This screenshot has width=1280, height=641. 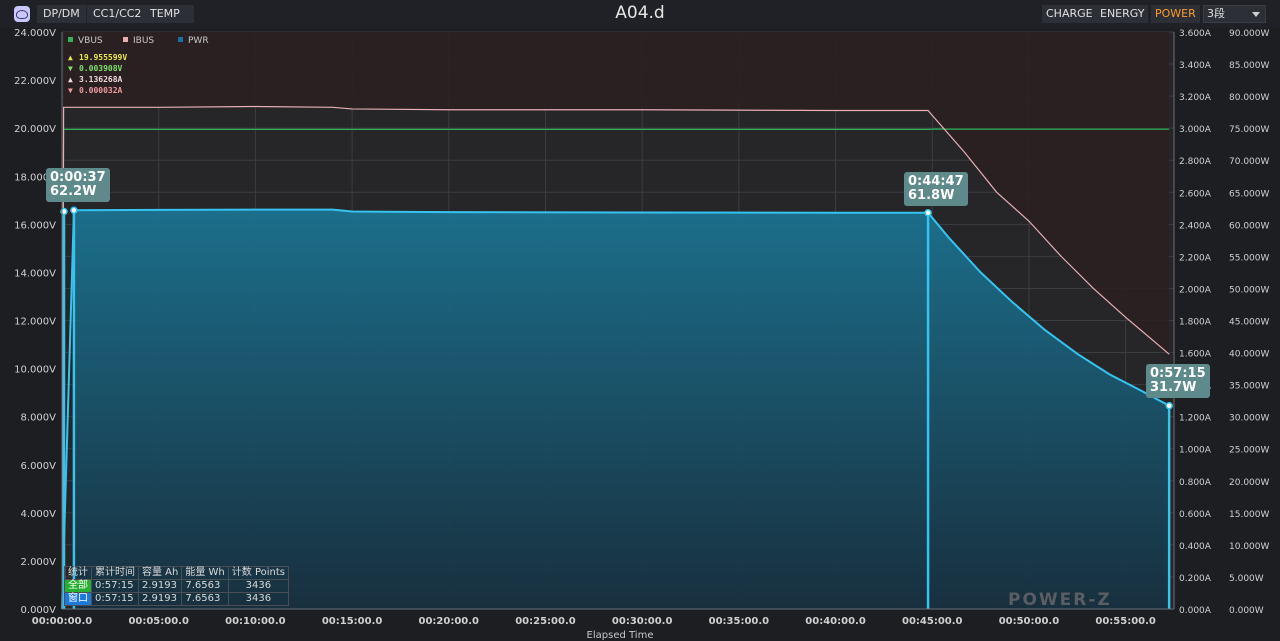 What do you see at coordinates (115, 573) in the screenshot?
I see `stats-header: 累计时间` at bounding box center [115, 573].